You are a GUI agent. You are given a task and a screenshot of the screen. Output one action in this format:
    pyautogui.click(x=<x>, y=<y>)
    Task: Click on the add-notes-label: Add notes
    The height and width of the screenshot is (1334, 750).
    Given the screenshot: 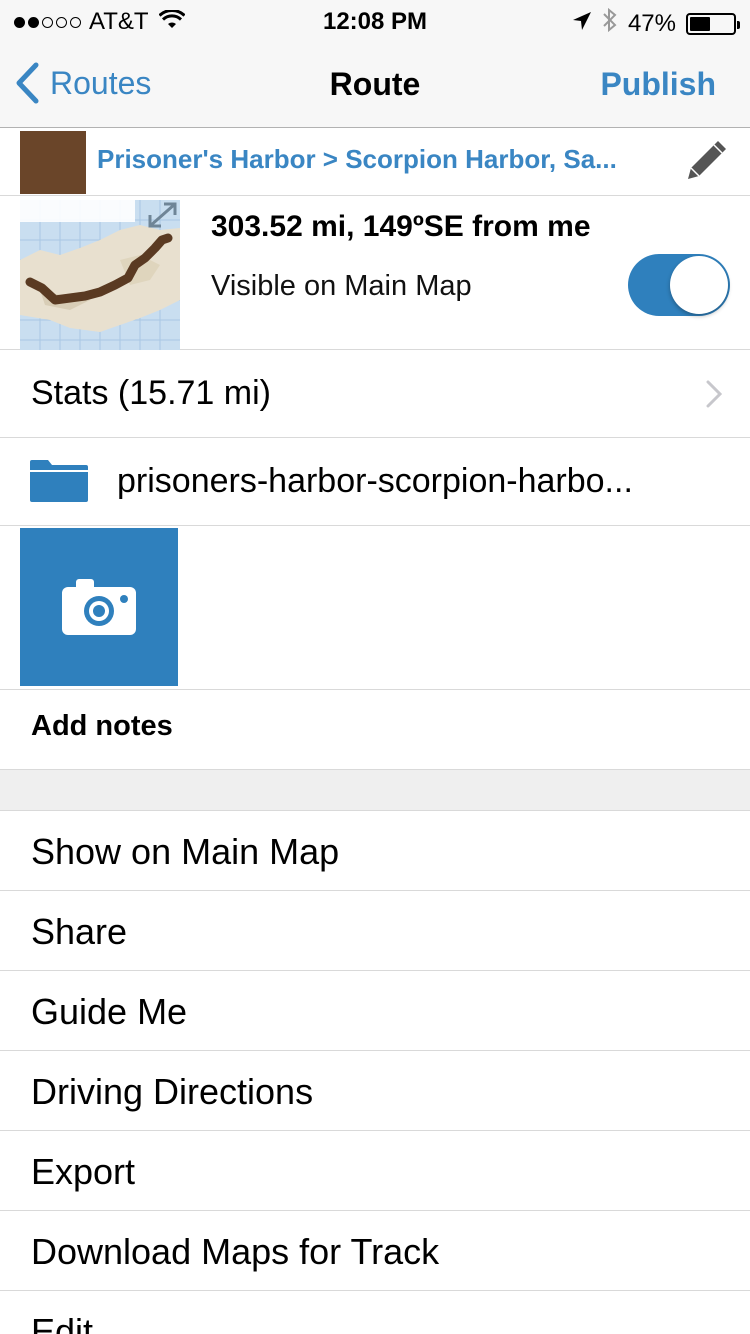 What is the action you would take?
    pyautogui.click(x=102, y=726)
    